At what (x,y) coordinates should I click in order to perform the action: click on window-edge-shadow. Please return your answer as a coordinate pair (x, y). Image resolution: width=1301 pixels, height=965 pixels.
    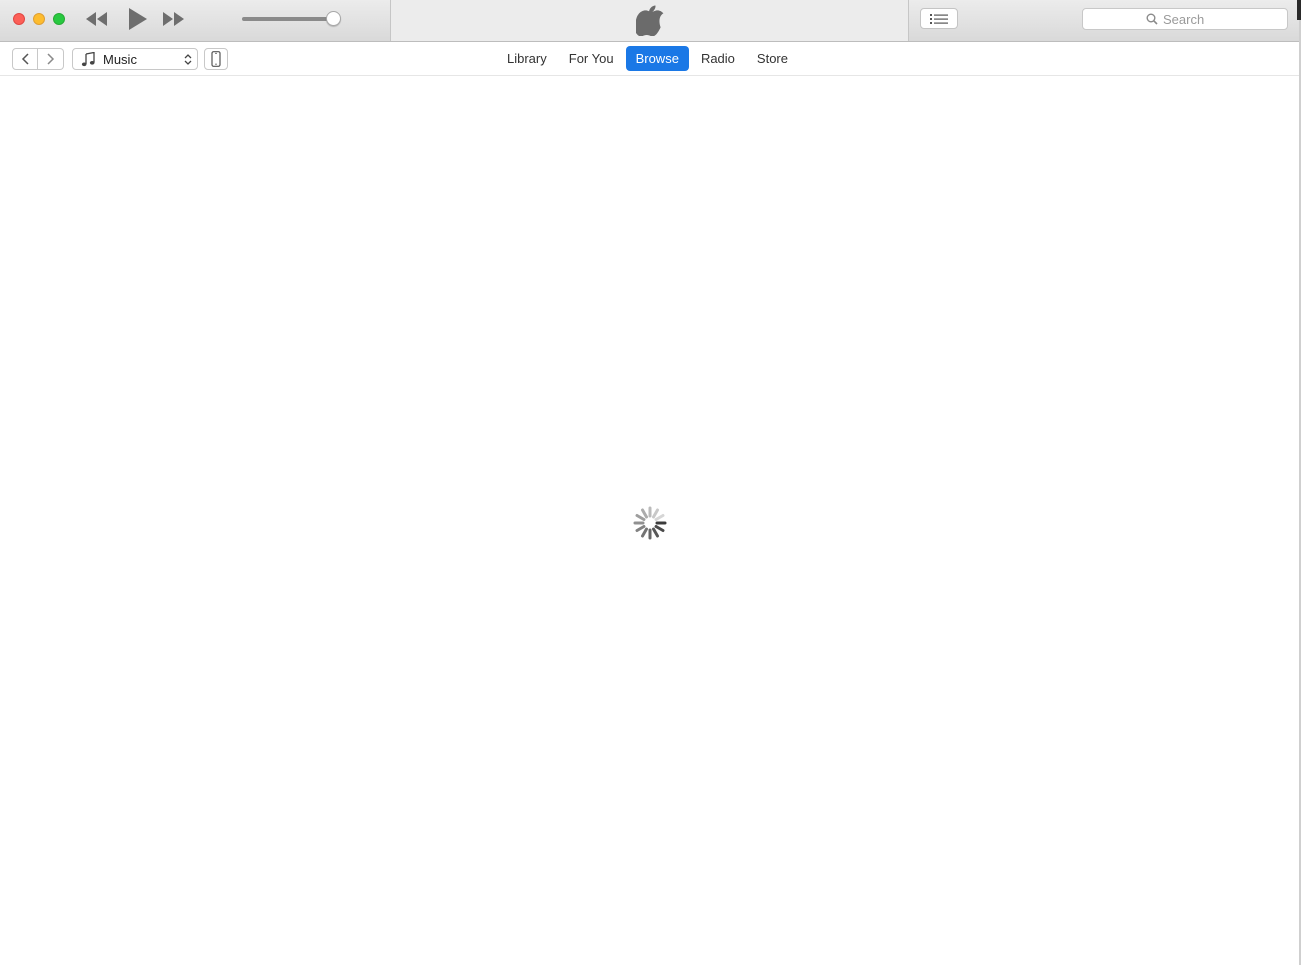
    Looking at the image, I should click on (1299, 10).